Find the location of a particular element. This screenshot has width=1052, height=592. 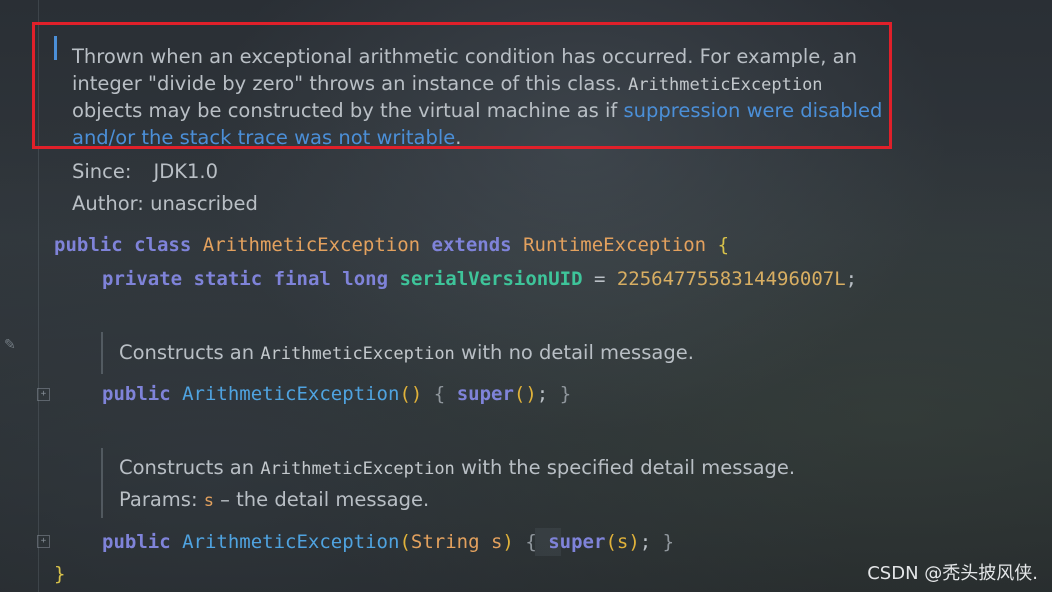

param: s is located at coordinates (491, 542).